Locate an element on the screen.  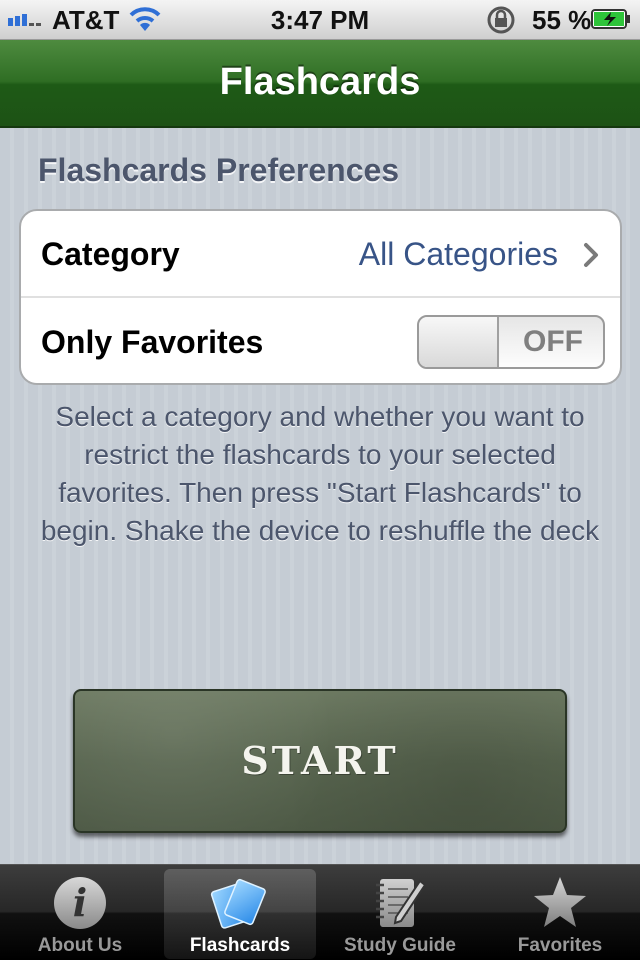
navigation-bar: Flashcards is located at coordinates (320, 84).